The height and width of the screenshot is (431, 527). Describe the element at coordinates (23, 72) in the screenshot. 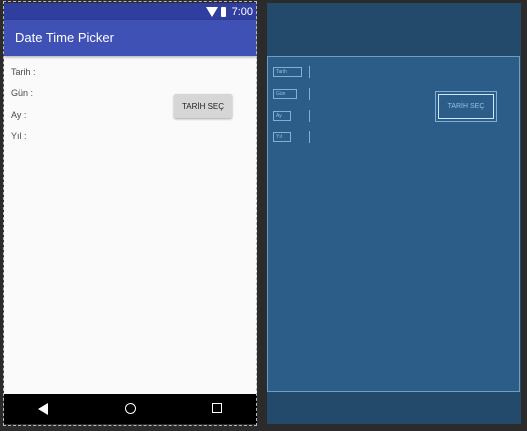

I see `label-tarih: Tarih :` at that location.